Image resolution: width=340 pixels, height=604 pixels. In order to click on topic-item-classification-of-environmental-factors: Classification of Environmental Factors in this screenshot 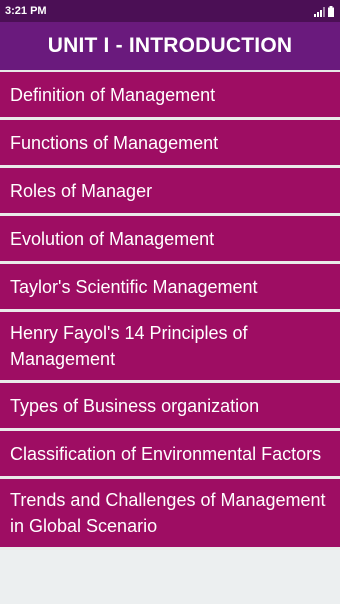, I will do `click(170, 455)`.